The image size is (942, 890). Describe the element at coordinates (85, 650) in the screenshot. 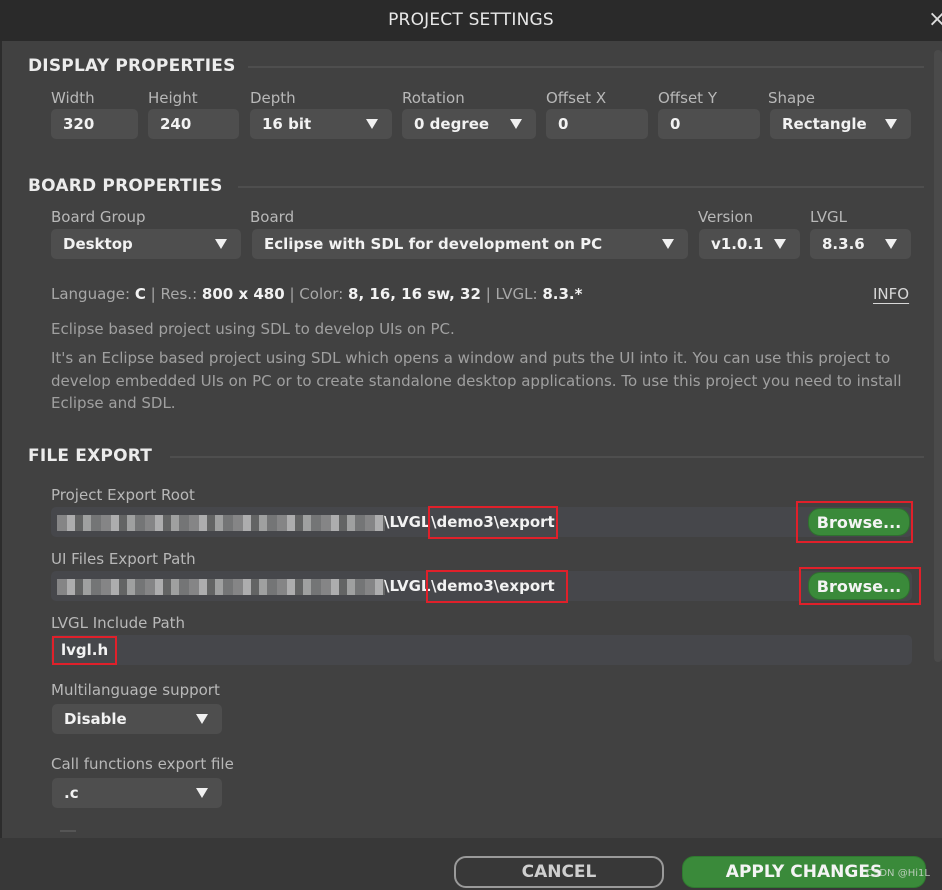

I see `lvgl-include-path-value: lvgl.h` at that location.